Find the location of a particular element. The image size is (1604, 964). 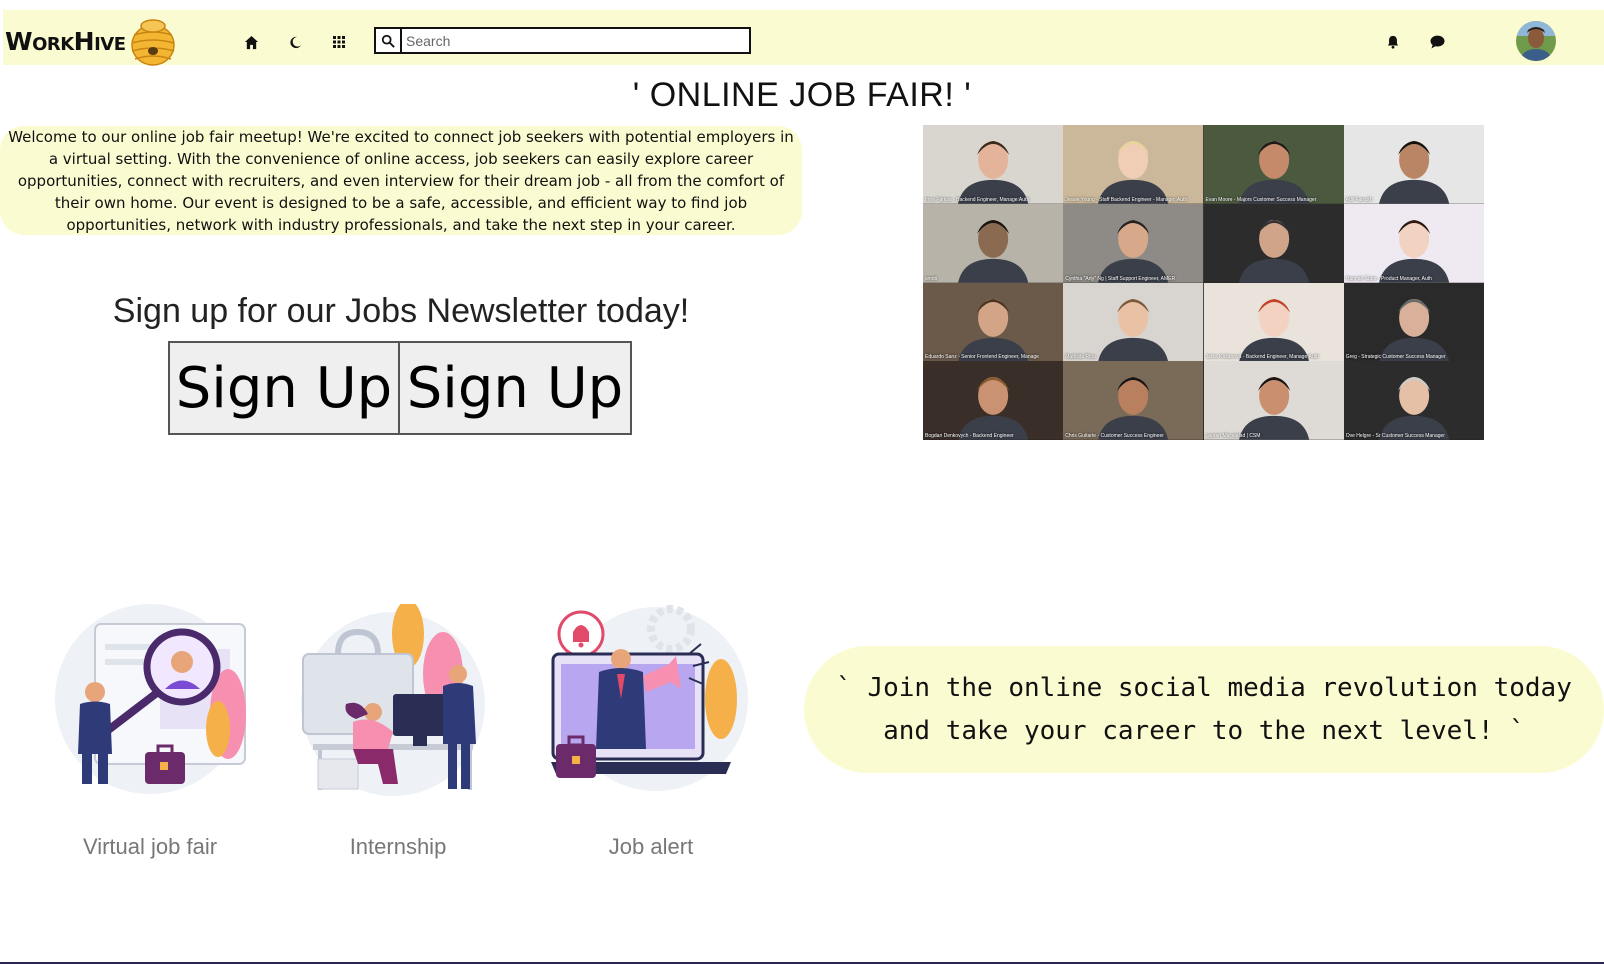

internship-illustration is located at coordinates (393, 698).